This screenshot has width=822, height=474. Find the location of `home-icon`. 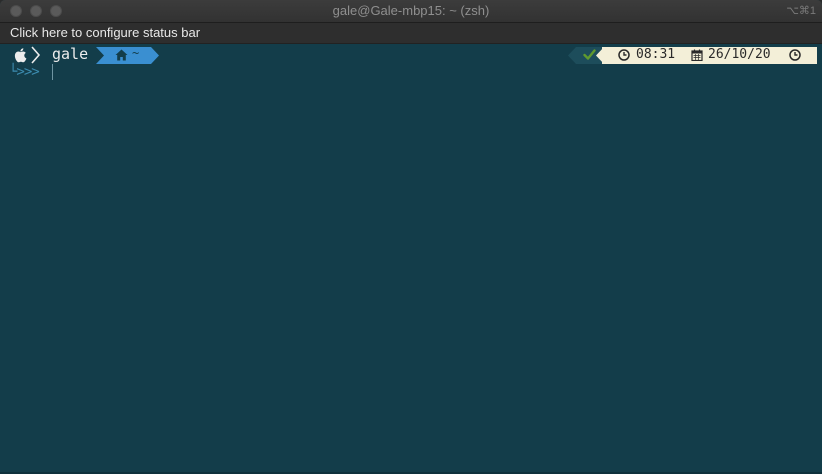

home-icon is located at coordinates (121, 55).